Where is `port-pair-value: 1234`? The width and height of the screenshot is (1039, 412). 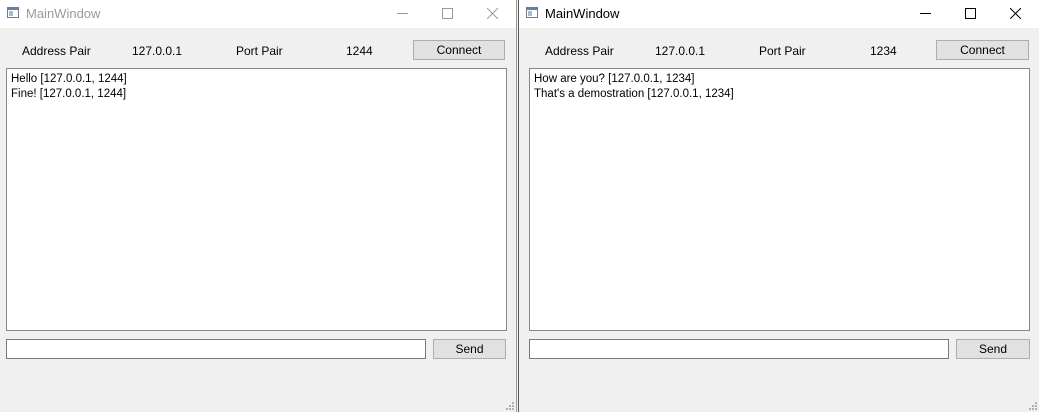
port-pair-value: 1234 is located at coordinates (883, 51).